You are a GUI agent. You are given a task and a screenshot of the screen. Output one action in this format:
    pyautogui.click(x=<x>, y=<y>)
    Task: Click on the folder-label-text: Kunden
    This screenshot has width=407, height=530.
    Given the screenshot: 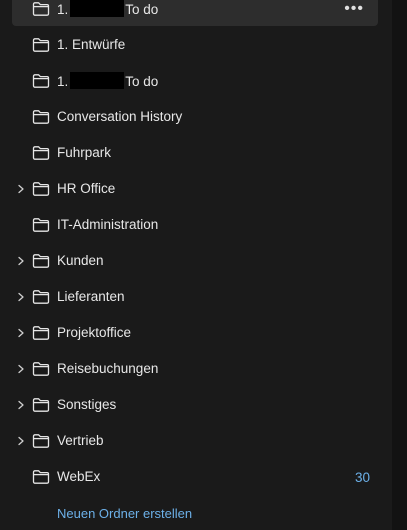 What is the action you would take?
    pyautogui.click(x=80, y=260)
    